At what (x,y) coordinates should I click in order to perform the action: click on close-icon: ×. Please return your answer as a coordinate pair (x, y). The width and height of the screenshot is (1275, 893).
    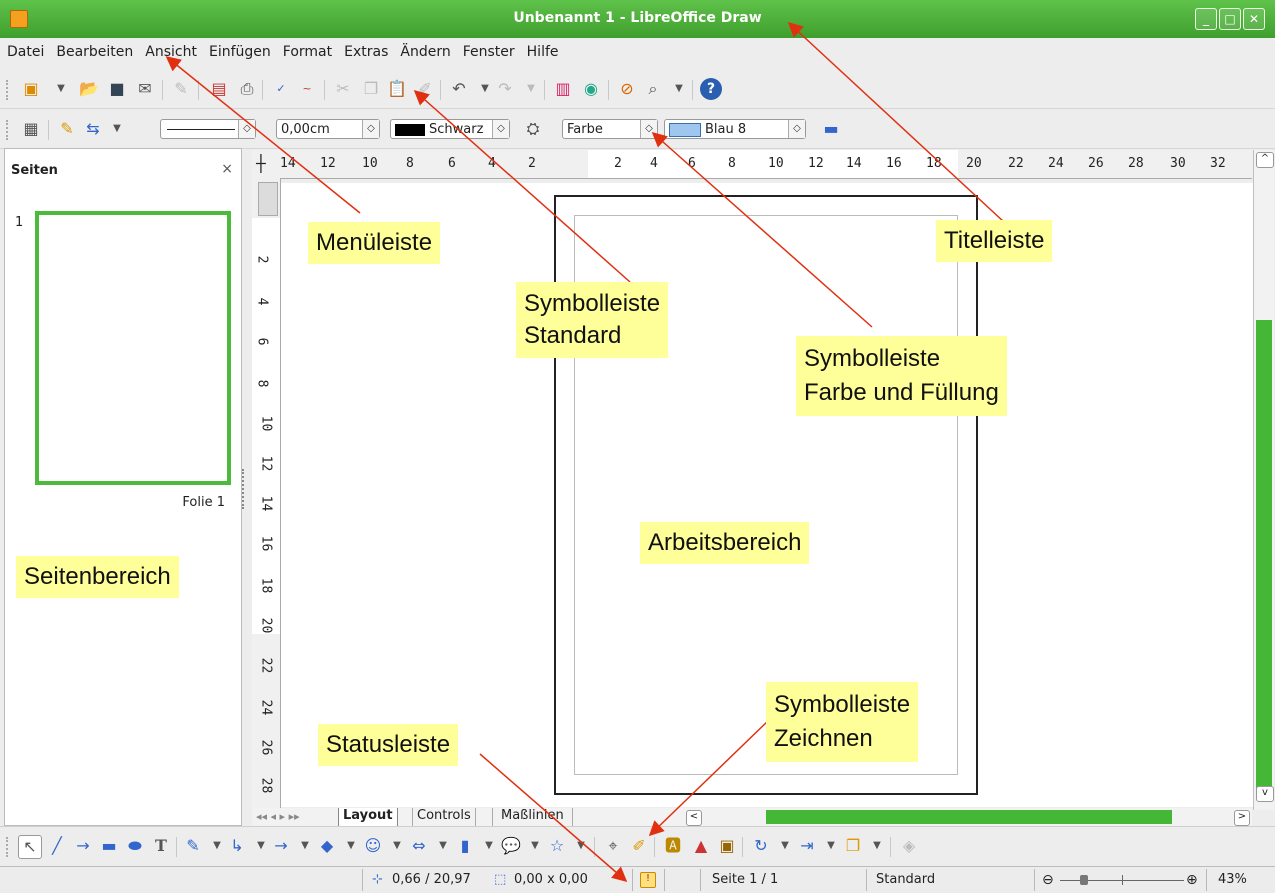
    Looking at the image, I should click on (227, 169).